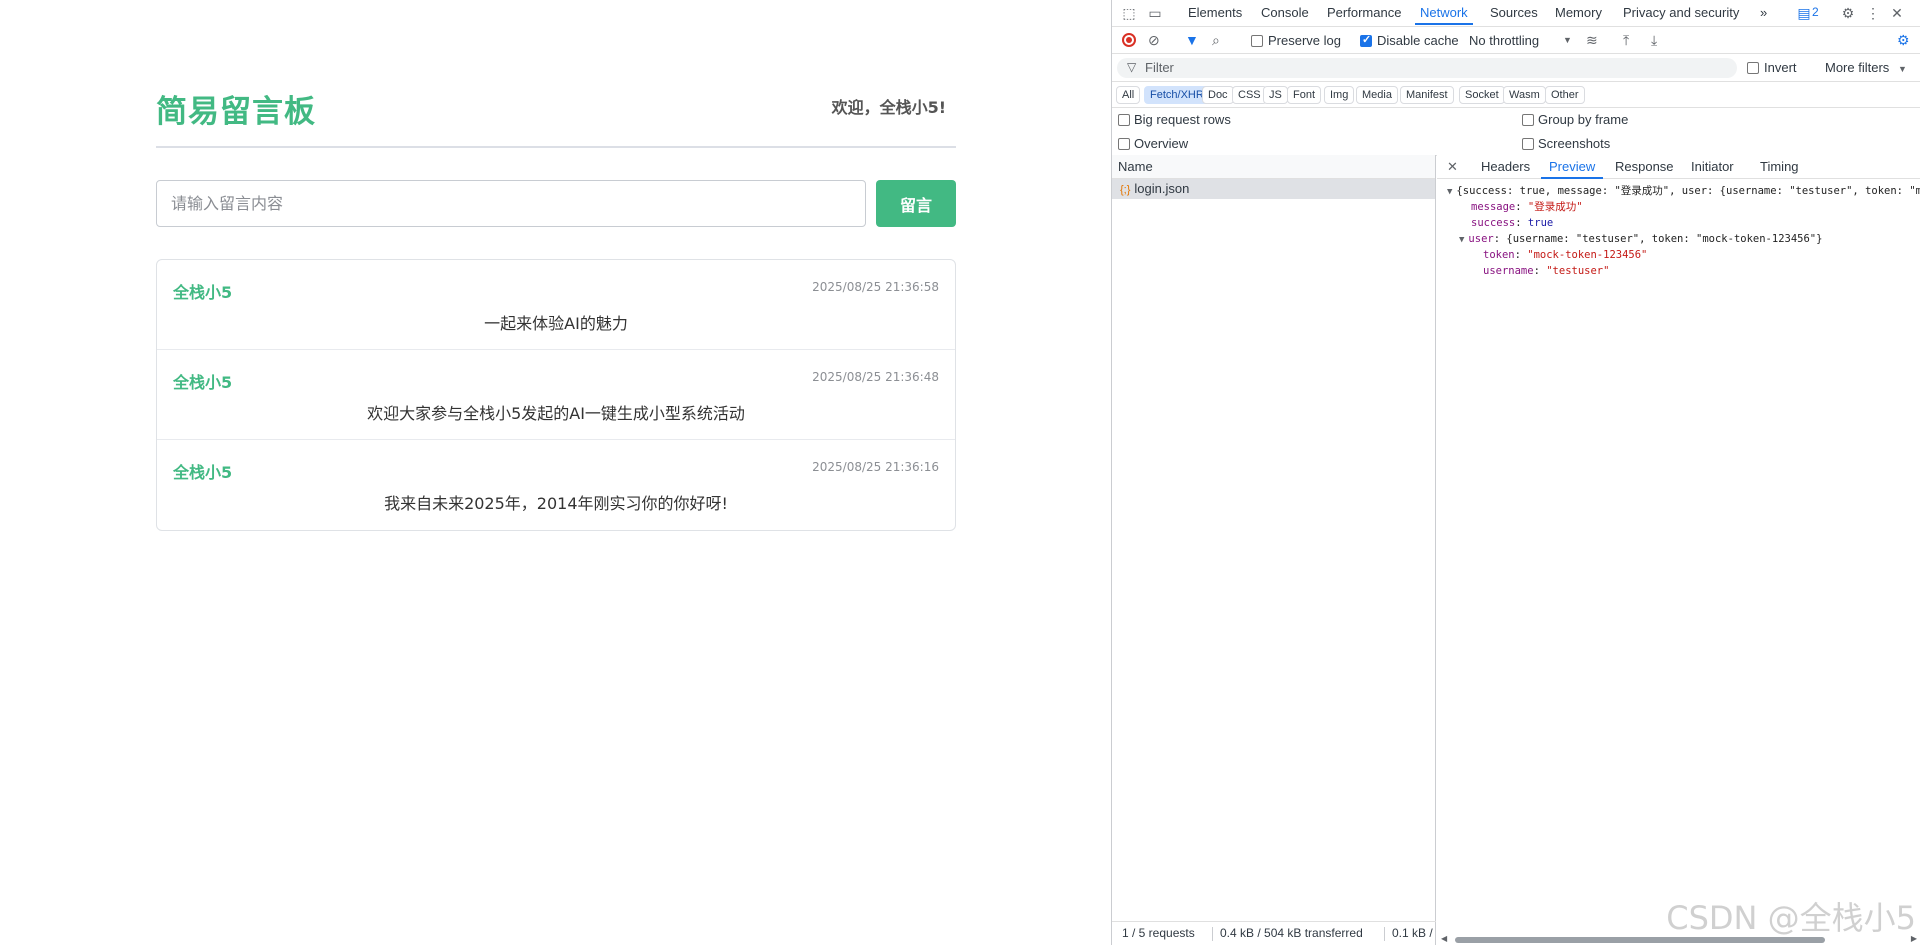 Image resolution: width=1920 pixels, height=945 pixels. I want to click on horizontal-scrollbar: ◀ ▶, so click(1678, 939).